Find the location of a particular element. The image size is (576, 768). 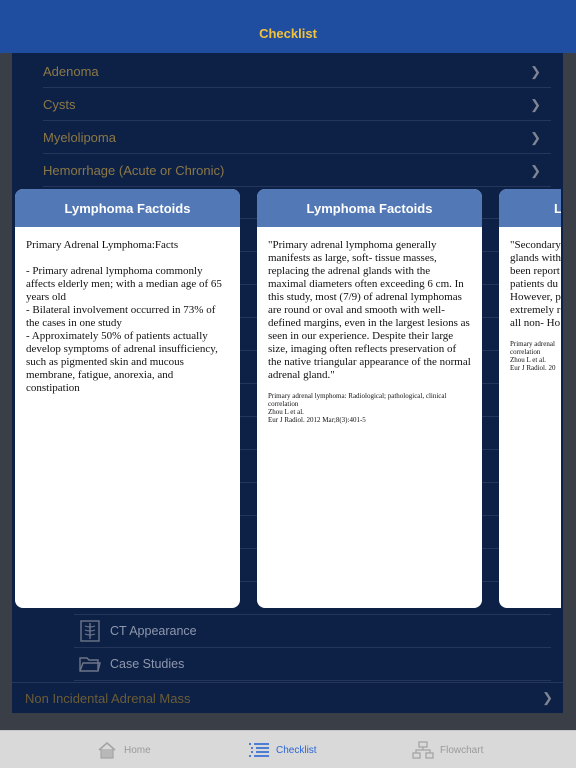

card-title: L is located at coordinates (530, 208).